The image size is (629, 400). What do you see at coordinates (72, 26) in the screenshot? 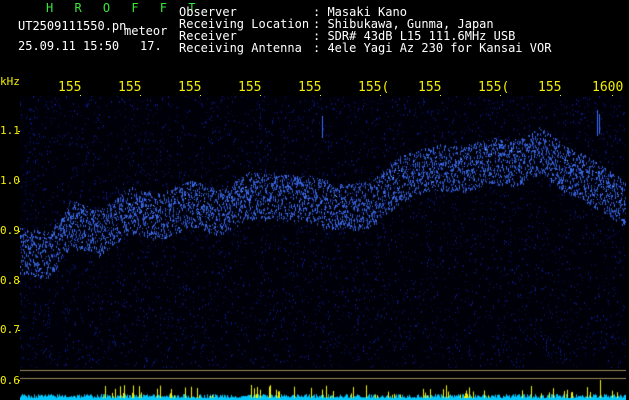
I see `filename: UT2509111550.pn` at bounding box center [72, 26].